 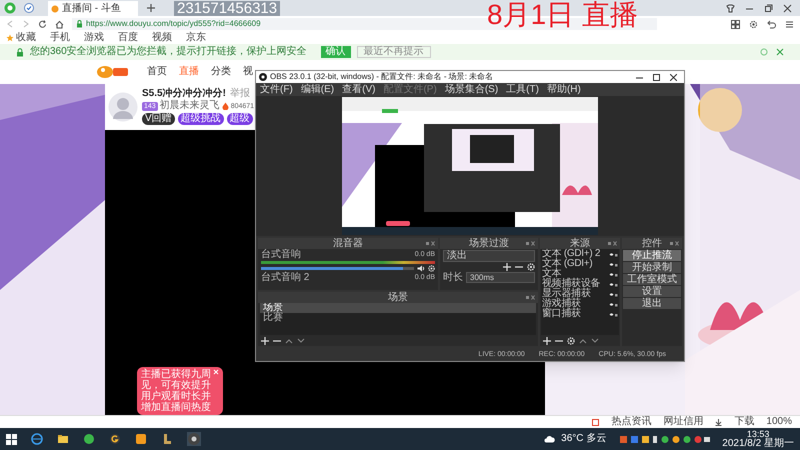 I want to click on new-tab-icon, so click(x=151, y=8).